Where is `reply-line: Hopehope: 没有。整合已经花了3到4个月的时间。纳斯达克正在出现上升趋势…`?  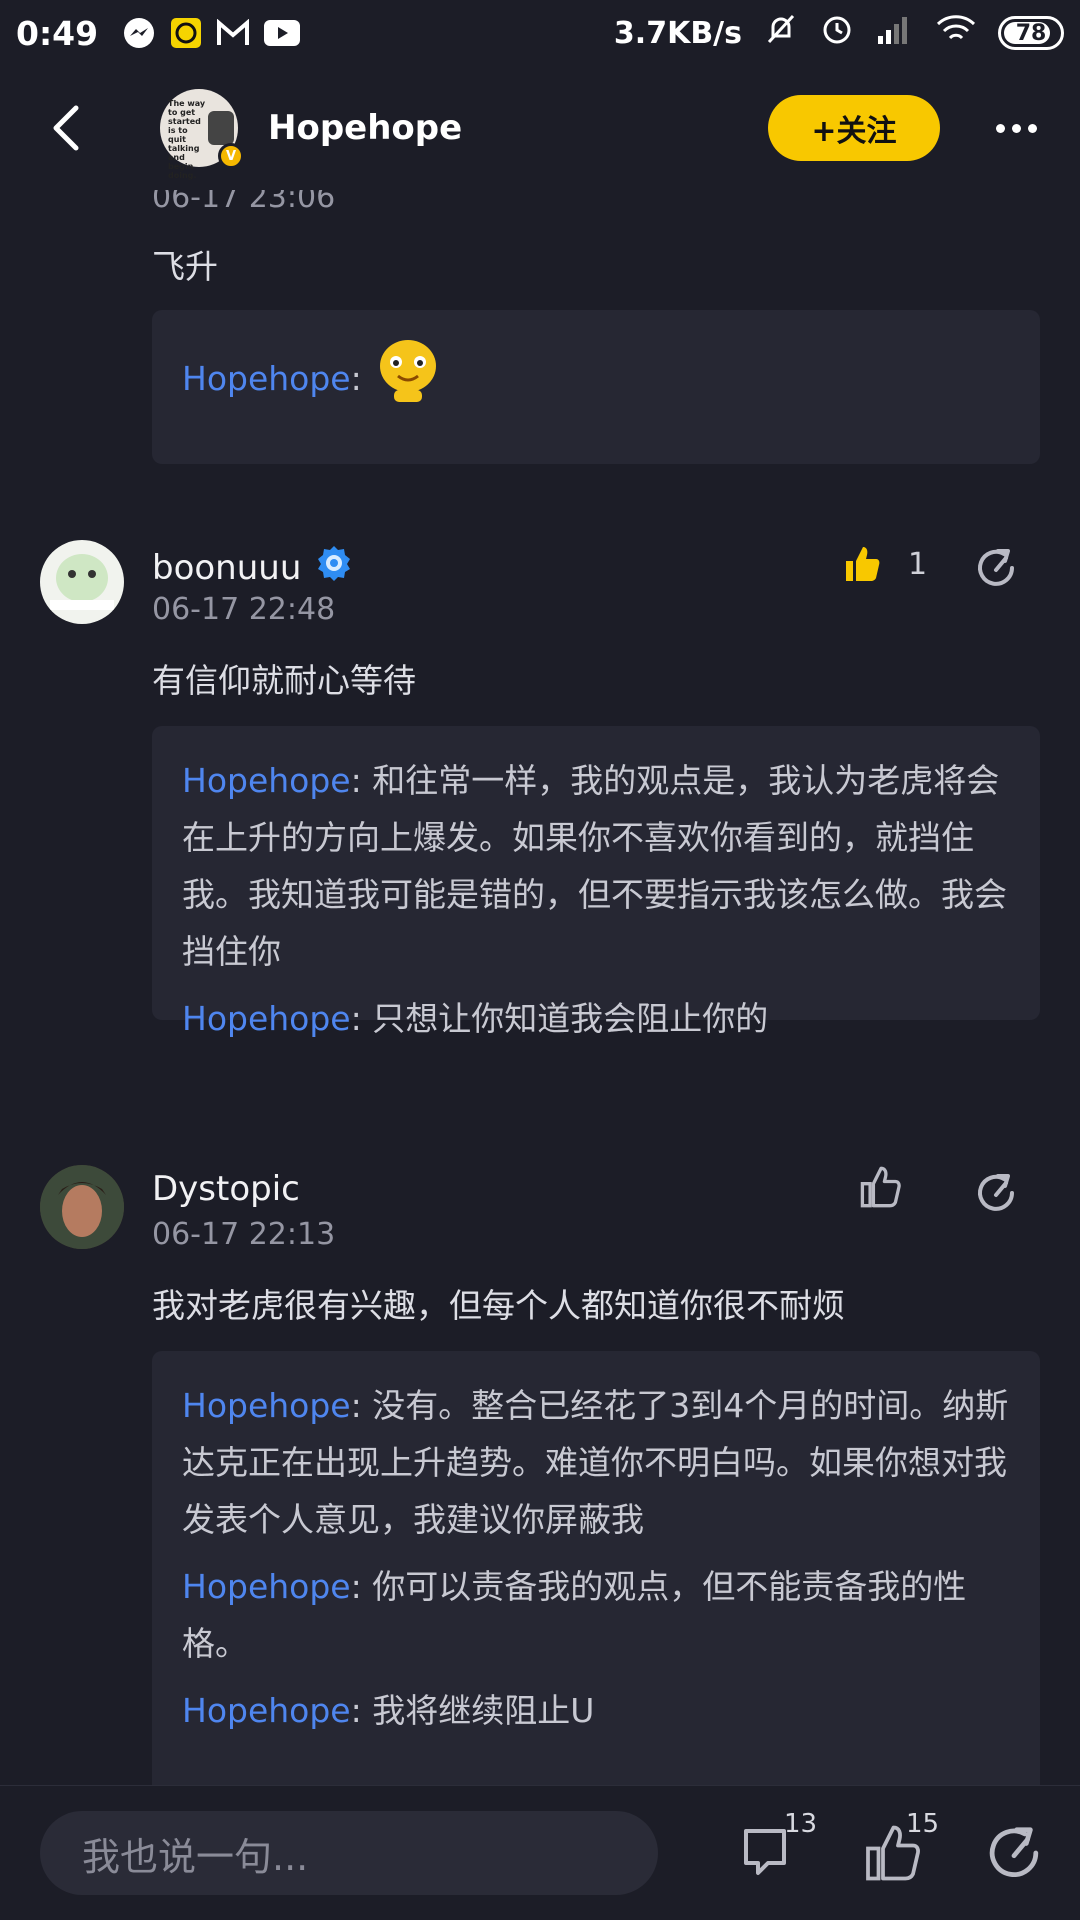
reply-line: Hopehope: 没有。整合已经花了3到4个月的时间。纳斯达克正在出现上升趋势… is located at coordinates (596, 1462).